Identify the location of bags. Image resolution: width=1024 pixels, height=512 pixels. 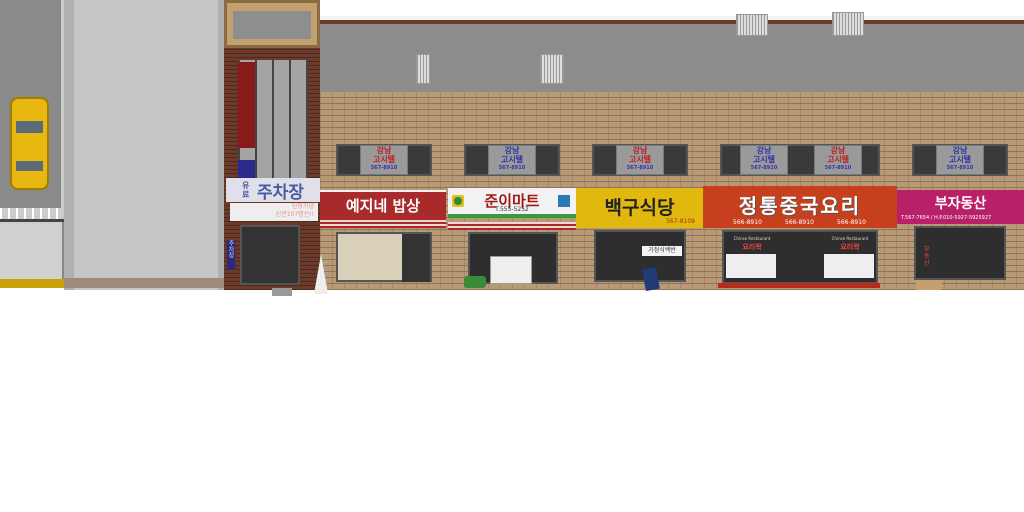
(475, 282).